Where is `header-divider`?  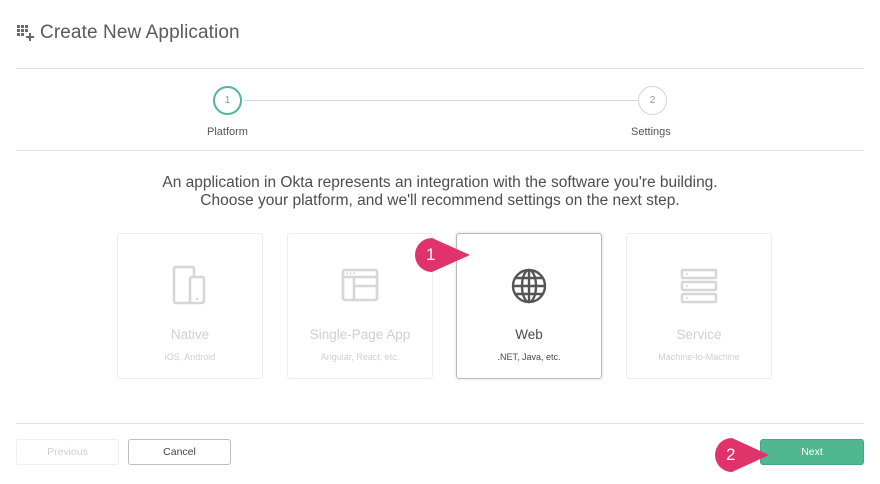 header-divider is located at coordinates (440, 68).